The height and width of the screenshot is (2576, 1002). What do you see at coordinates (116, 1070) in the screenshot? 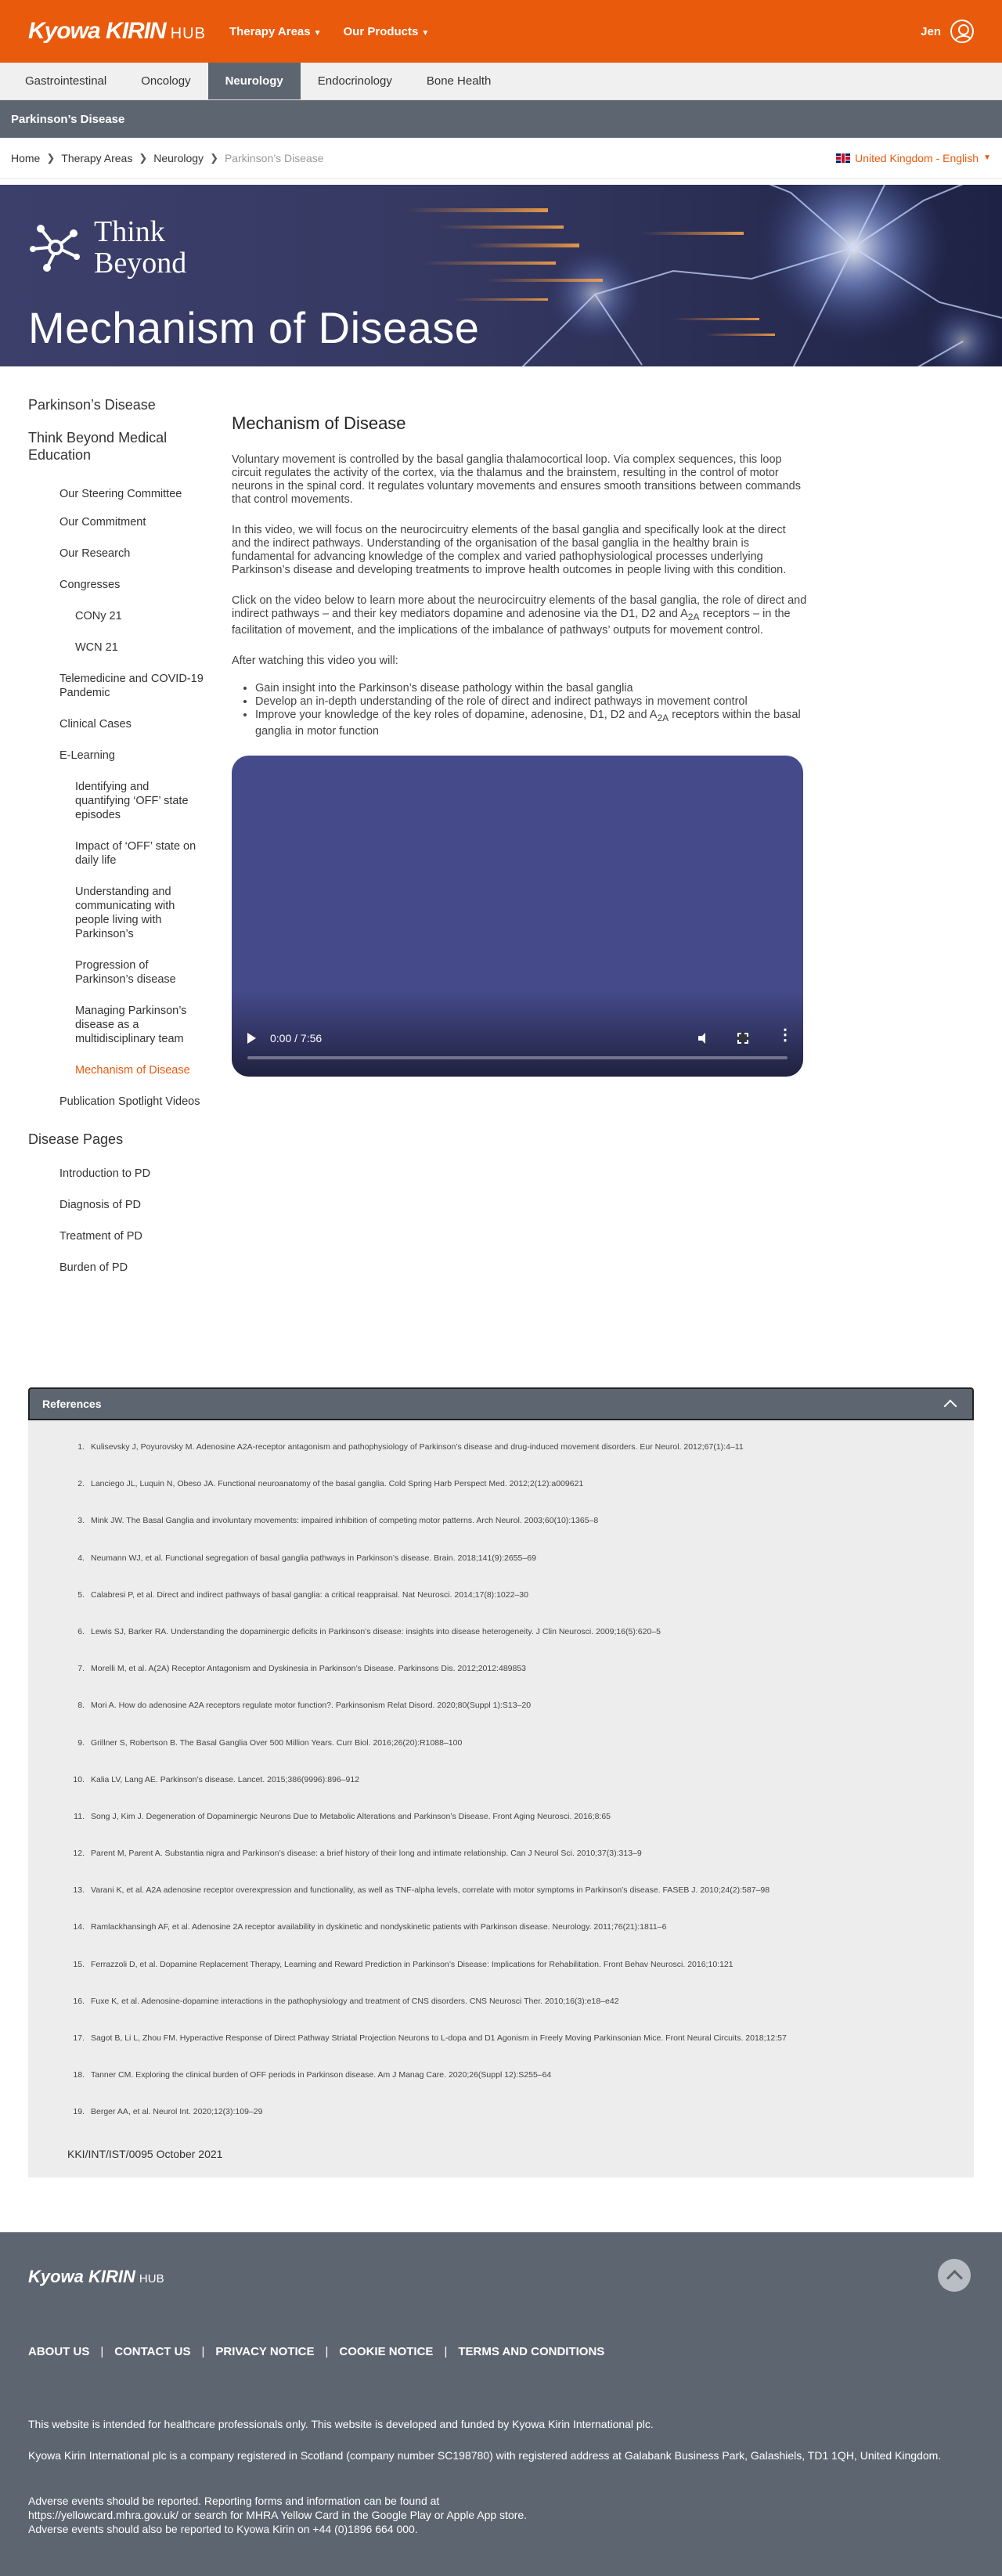
I see `sidebar-item-mechanism-of-disease: Mechanism of Disease` at bounding box center [116, 1070].